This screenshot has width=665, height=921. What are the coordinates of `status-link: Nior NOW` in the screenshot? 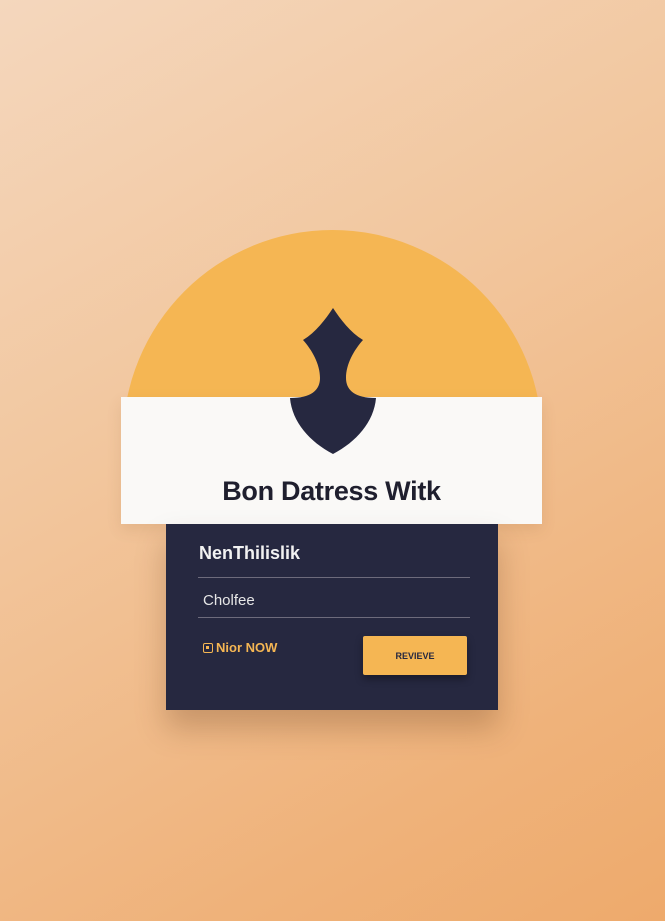 It's located at (240, 647).